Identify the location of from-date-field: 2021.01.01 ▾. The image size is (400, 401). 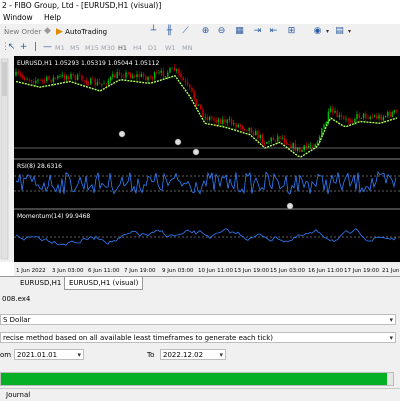
(49, 354).